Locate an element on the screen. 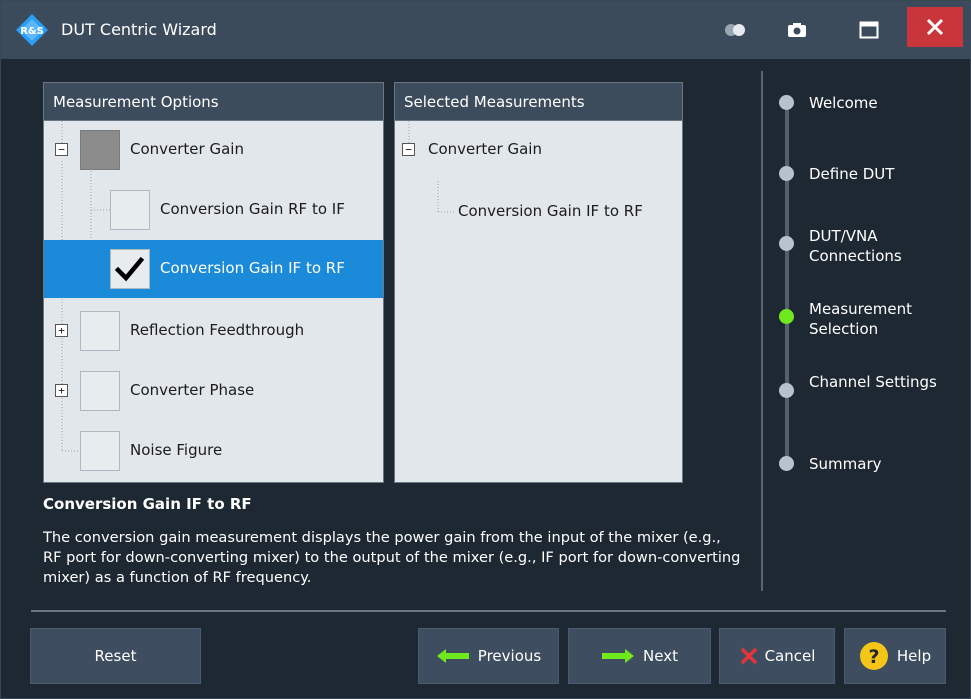 The image size is (971, 699). converter-phase-checkbox is located at coordinates (100, 391).